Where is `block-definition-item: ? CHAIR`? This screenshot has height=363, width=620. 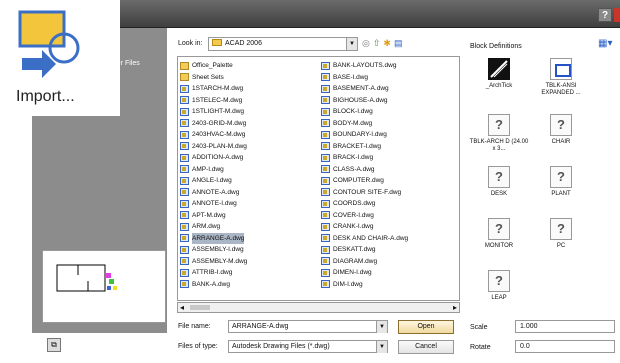
block-definition-item: ? CHAIR is located at coordinates (561, 130).